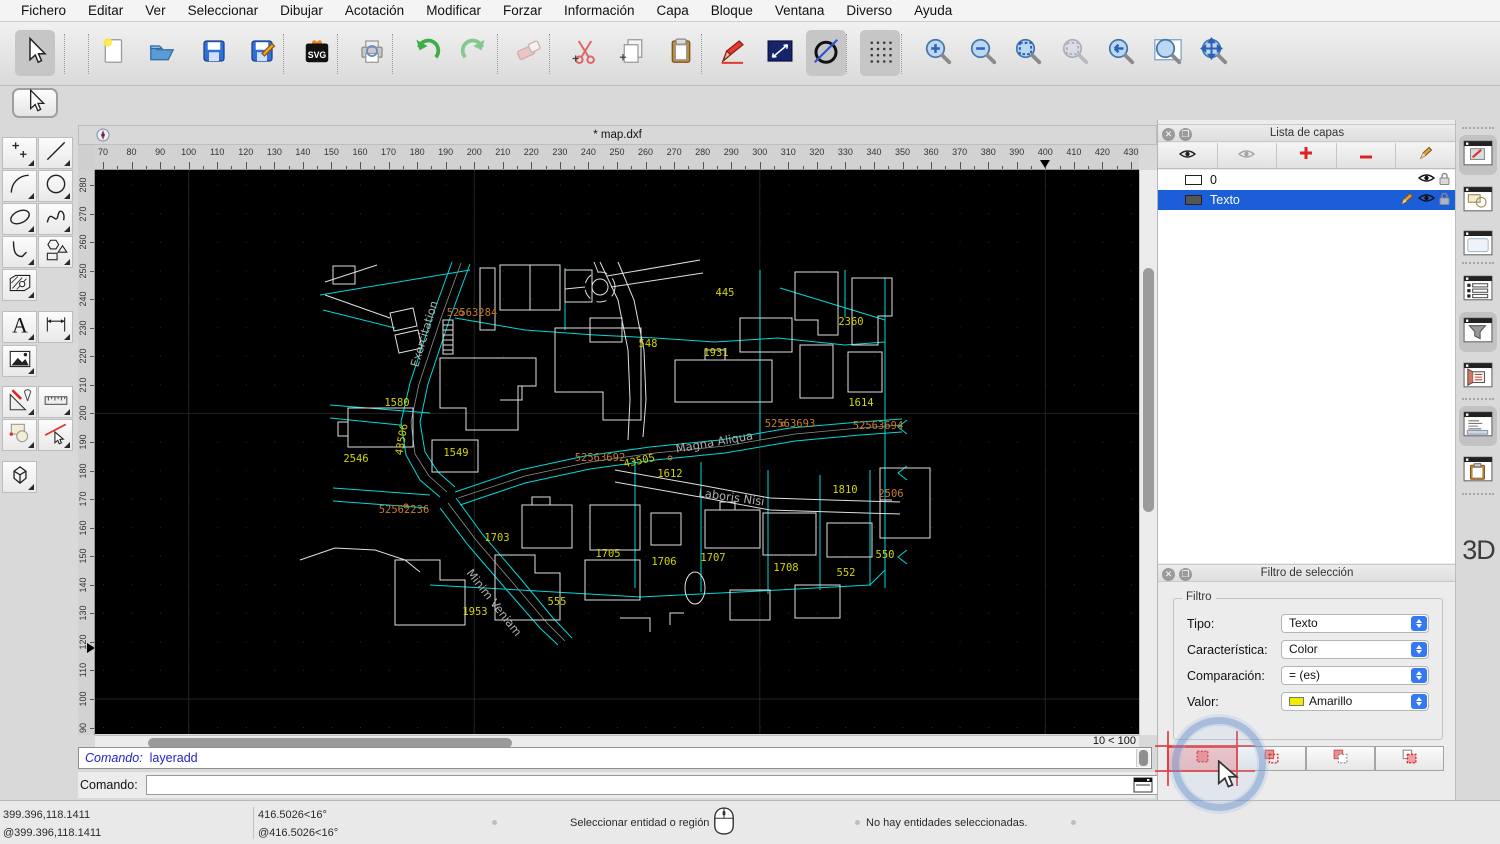 This screenshot has width=1500, height=844. Describe the element at coordinates (1478, 290) in the screenshot. I see `property-editor-window-toggle` at that location.